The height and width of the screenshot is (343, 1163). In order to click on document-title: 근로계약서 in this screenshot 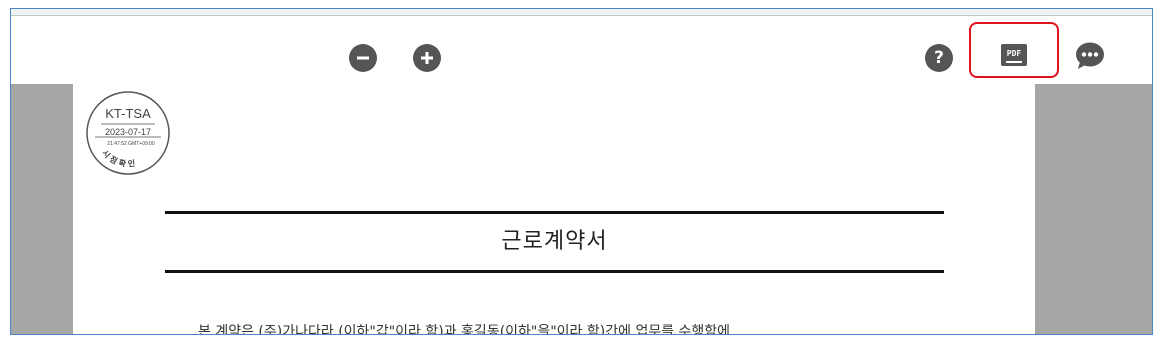, I will do `click(554, 241)`.